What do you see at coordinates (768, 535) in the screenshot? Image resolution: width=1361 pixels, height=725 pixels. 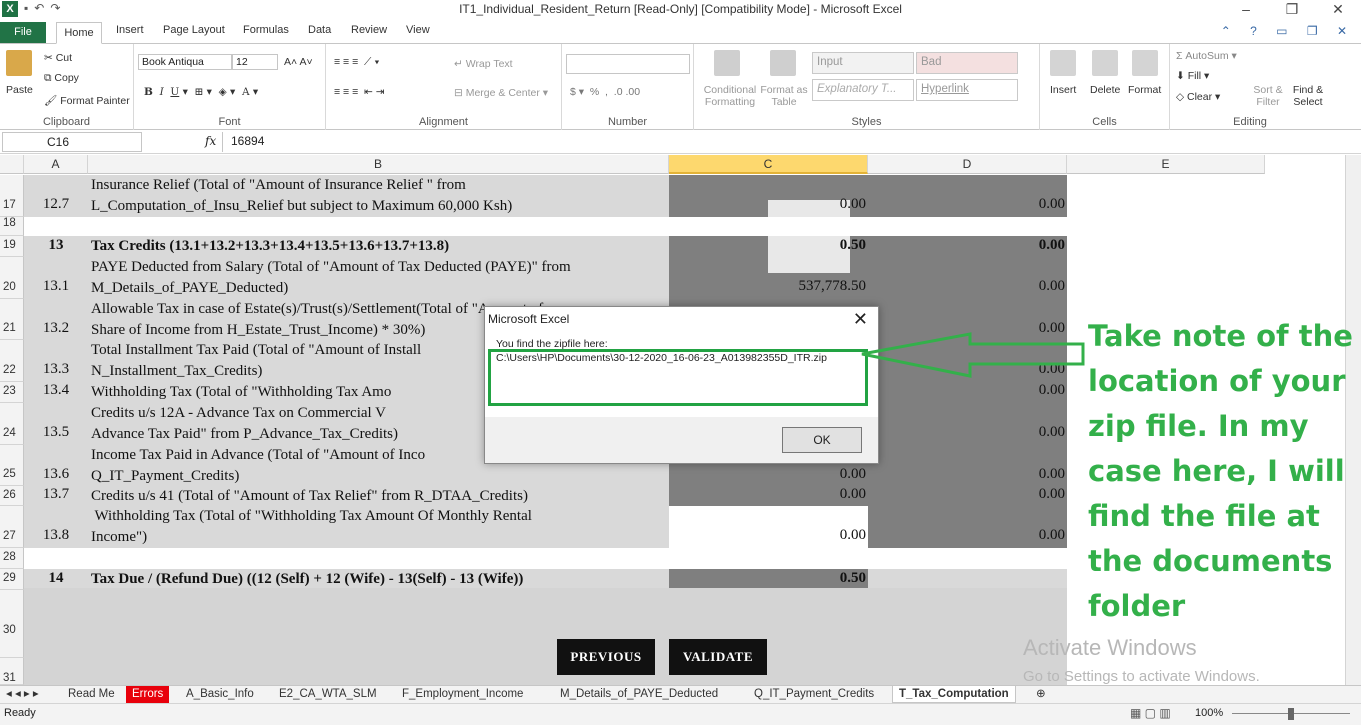 I see `cell-c27: 0.00` at bounding box center [768, 535].